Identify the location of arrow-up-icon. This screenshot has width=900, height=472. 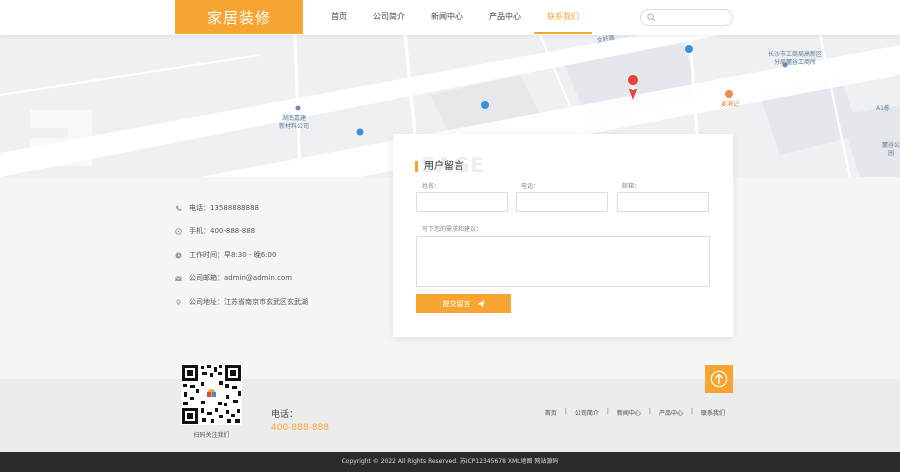
(719, 379).